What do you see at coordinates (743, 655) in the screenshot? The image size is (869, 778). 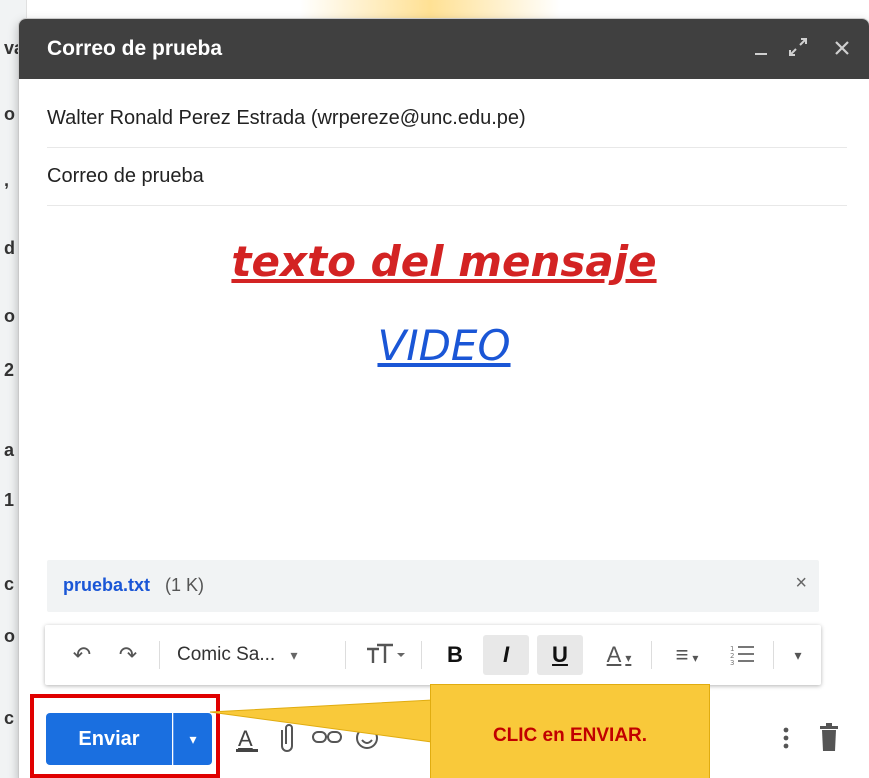 I see `numbered-list-button: 123` at bounding box center [743, 655].